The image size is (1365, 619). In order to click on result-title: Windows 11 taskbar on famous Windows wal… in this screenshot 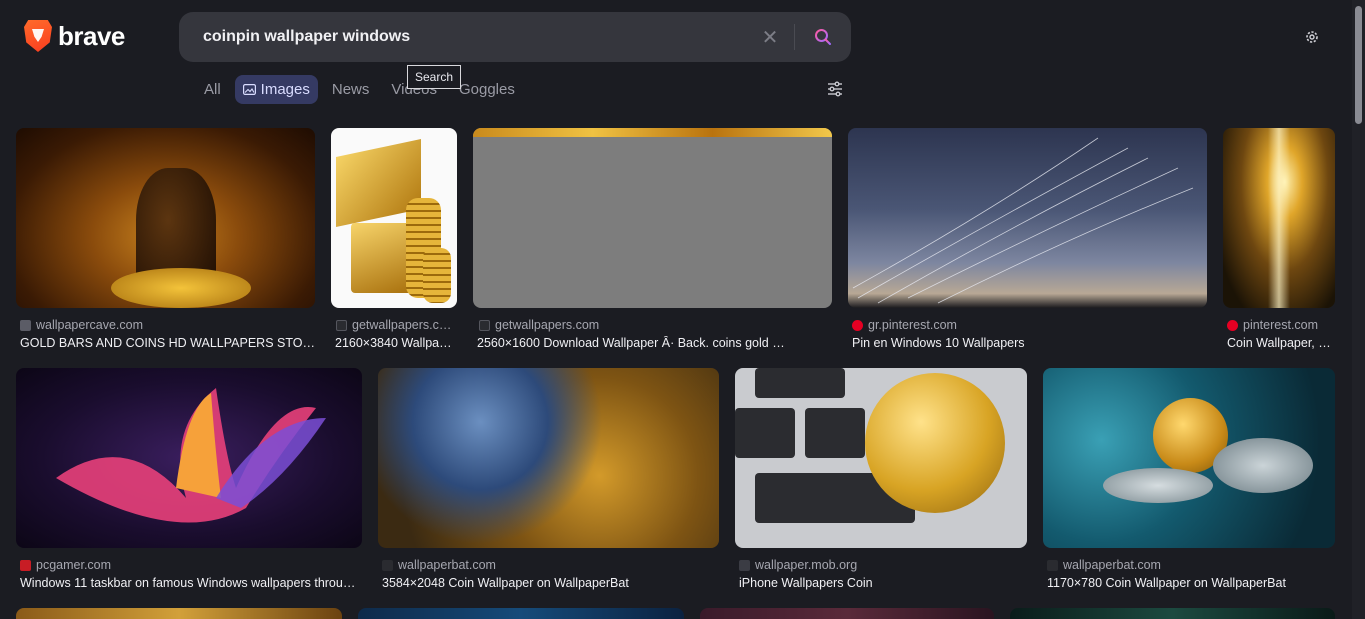, I will do `click(191, 583)`.